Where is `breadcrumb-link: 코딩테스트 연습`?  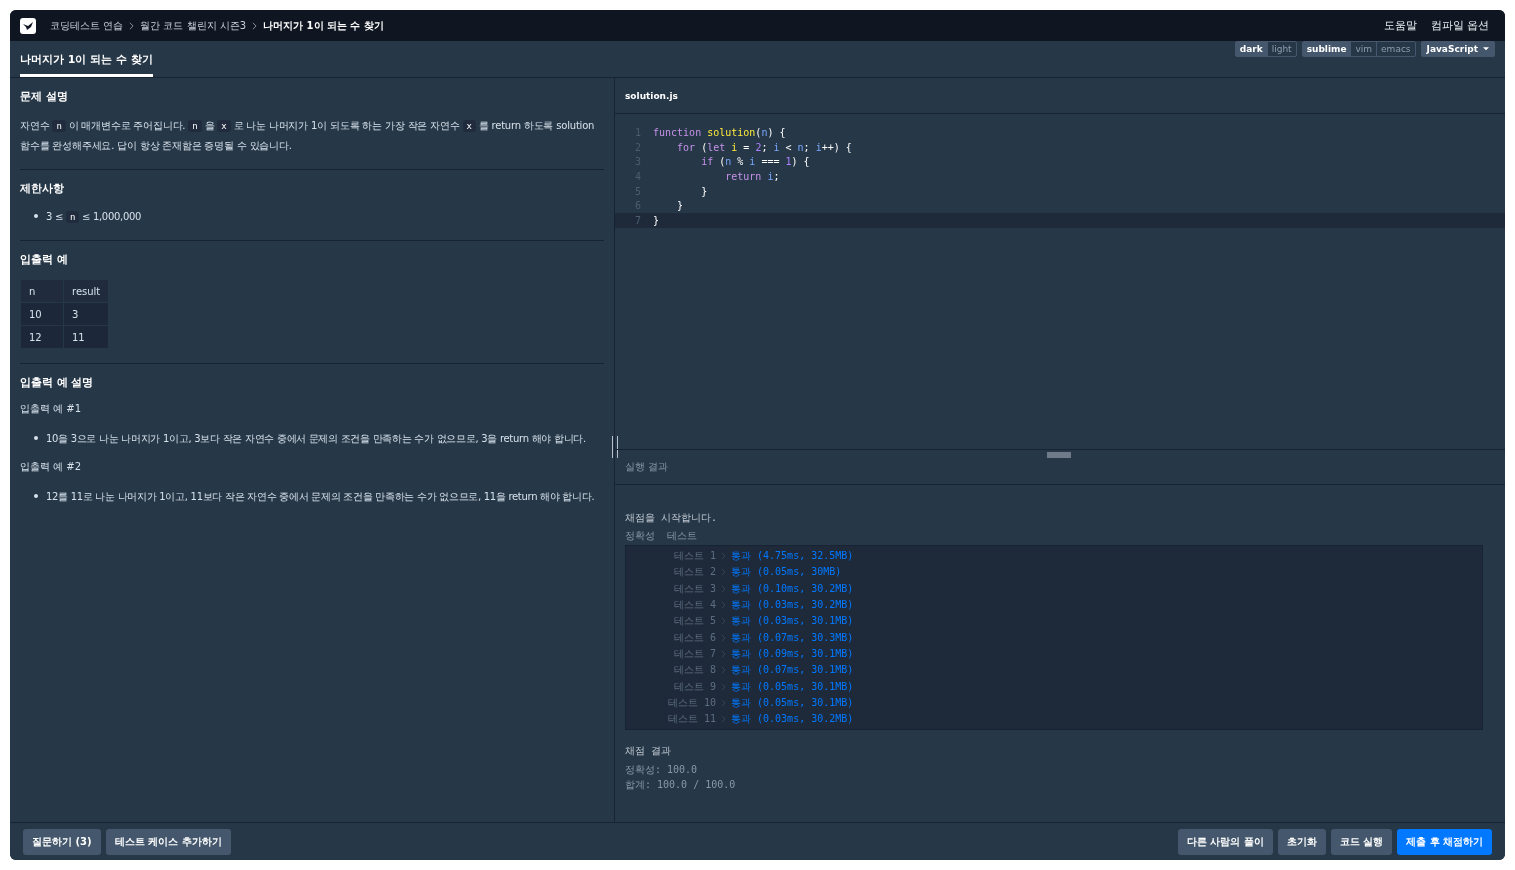
breadcrumb-link: 코딩테스트 연습 is located at coordinates (87, 25).